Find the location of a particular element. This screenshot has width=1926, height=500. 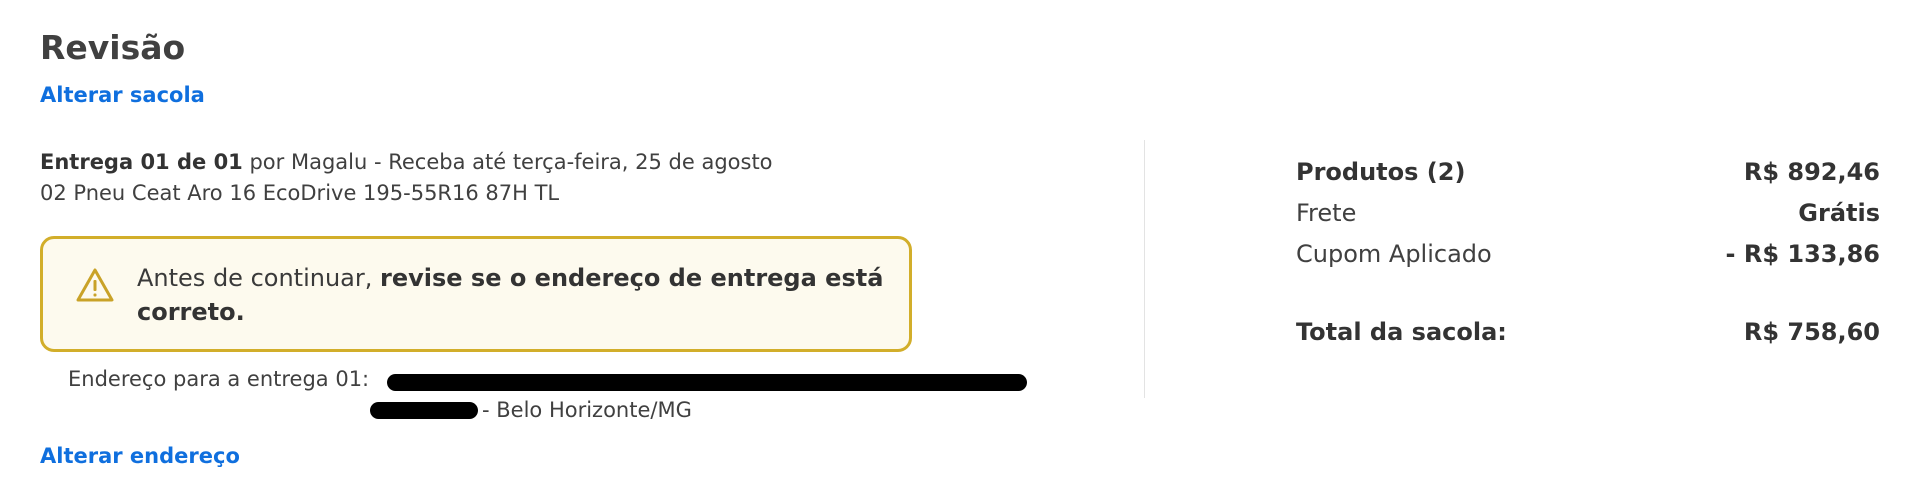

change-address-link: Alterar endereço is located at coordinates (140, 456).